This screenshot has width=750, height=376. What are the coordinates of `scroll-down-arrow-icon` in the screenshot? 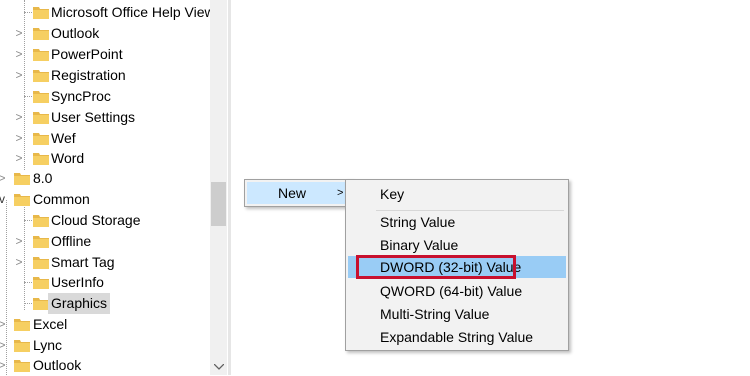 It's located at (218, 366).